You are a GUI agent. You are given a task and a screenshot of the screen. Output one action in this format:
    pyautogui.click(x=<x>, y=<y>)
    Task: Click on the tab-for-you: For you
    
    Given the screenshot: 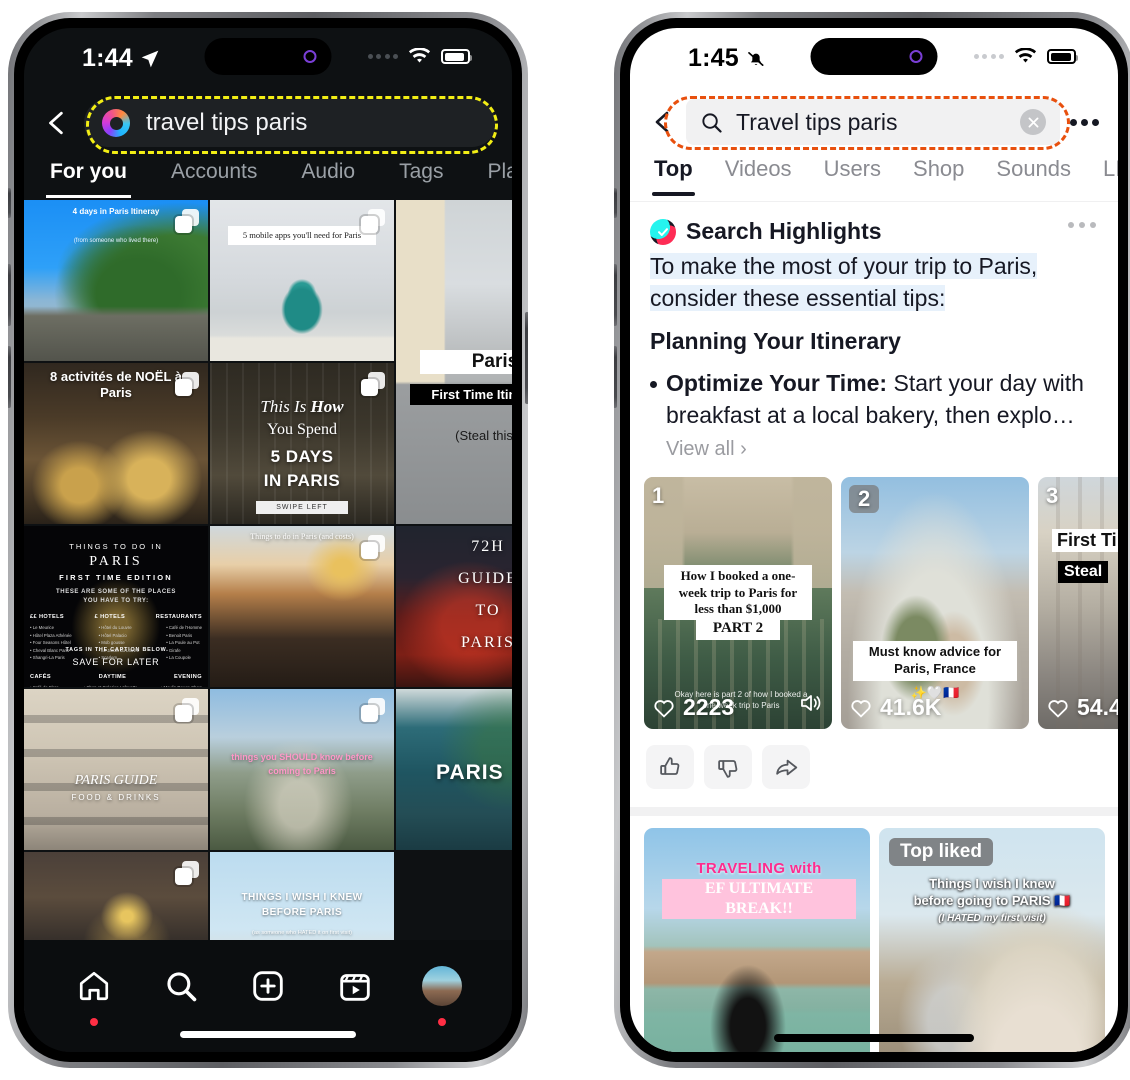 What is the action you would take?
    pyautogui.click(x=88, y=177)
    